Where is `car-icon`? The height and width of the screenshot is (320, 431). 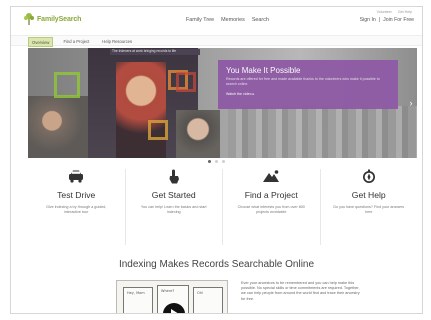
car-icon is located at coordinates (76, 176).